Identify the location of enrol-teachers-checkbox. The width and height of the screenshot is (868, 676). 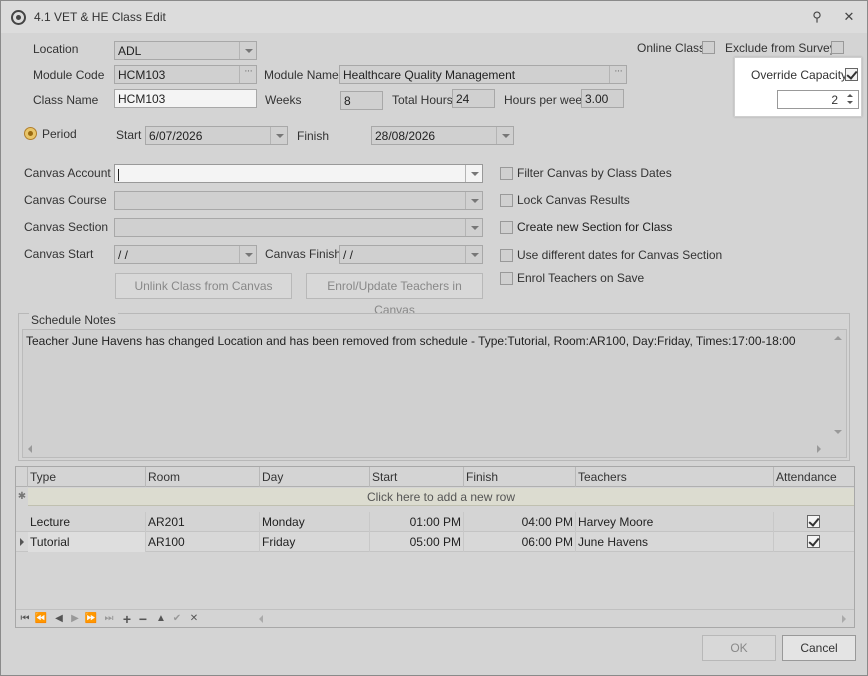
(506, 278).